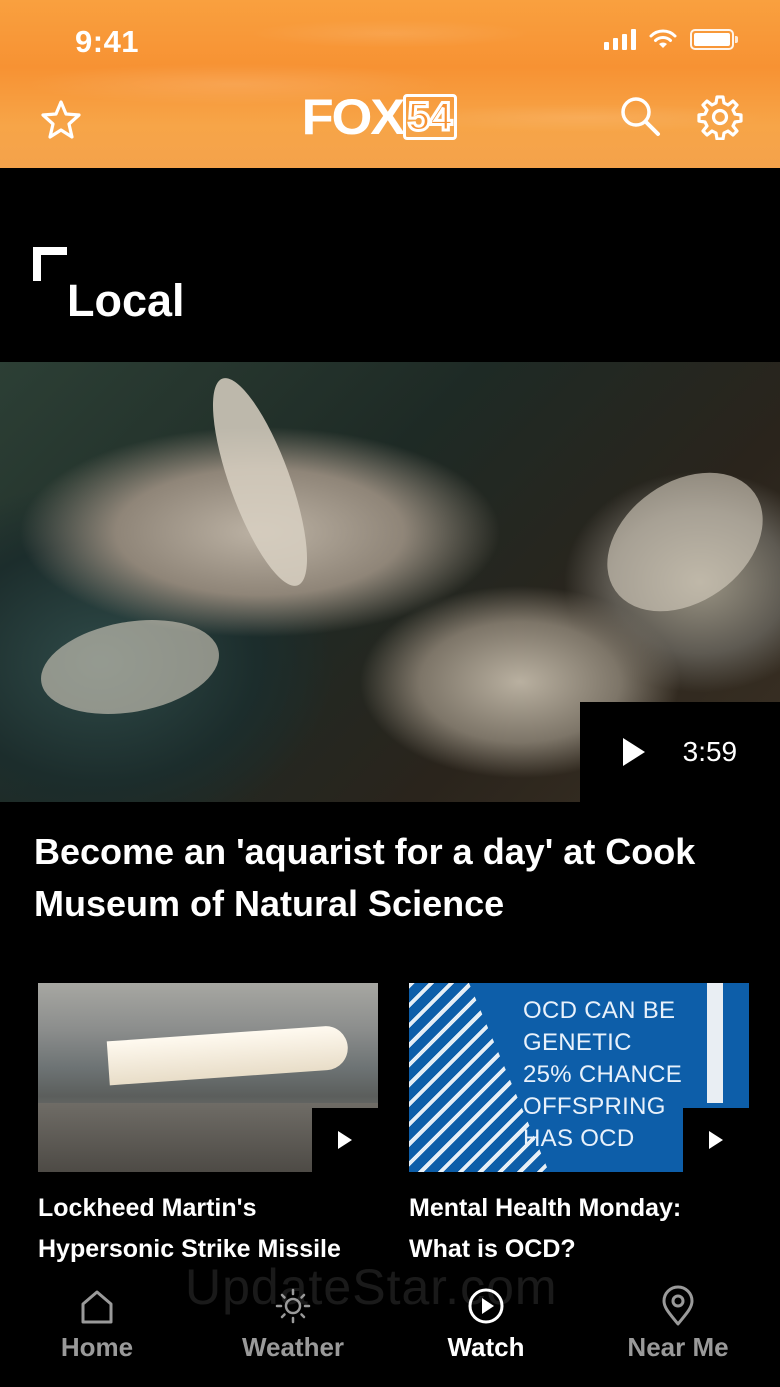 The height and width of the screenshot is (1387, 780). I want to click on tab-near-me: Near Me, so click(678, 1323).